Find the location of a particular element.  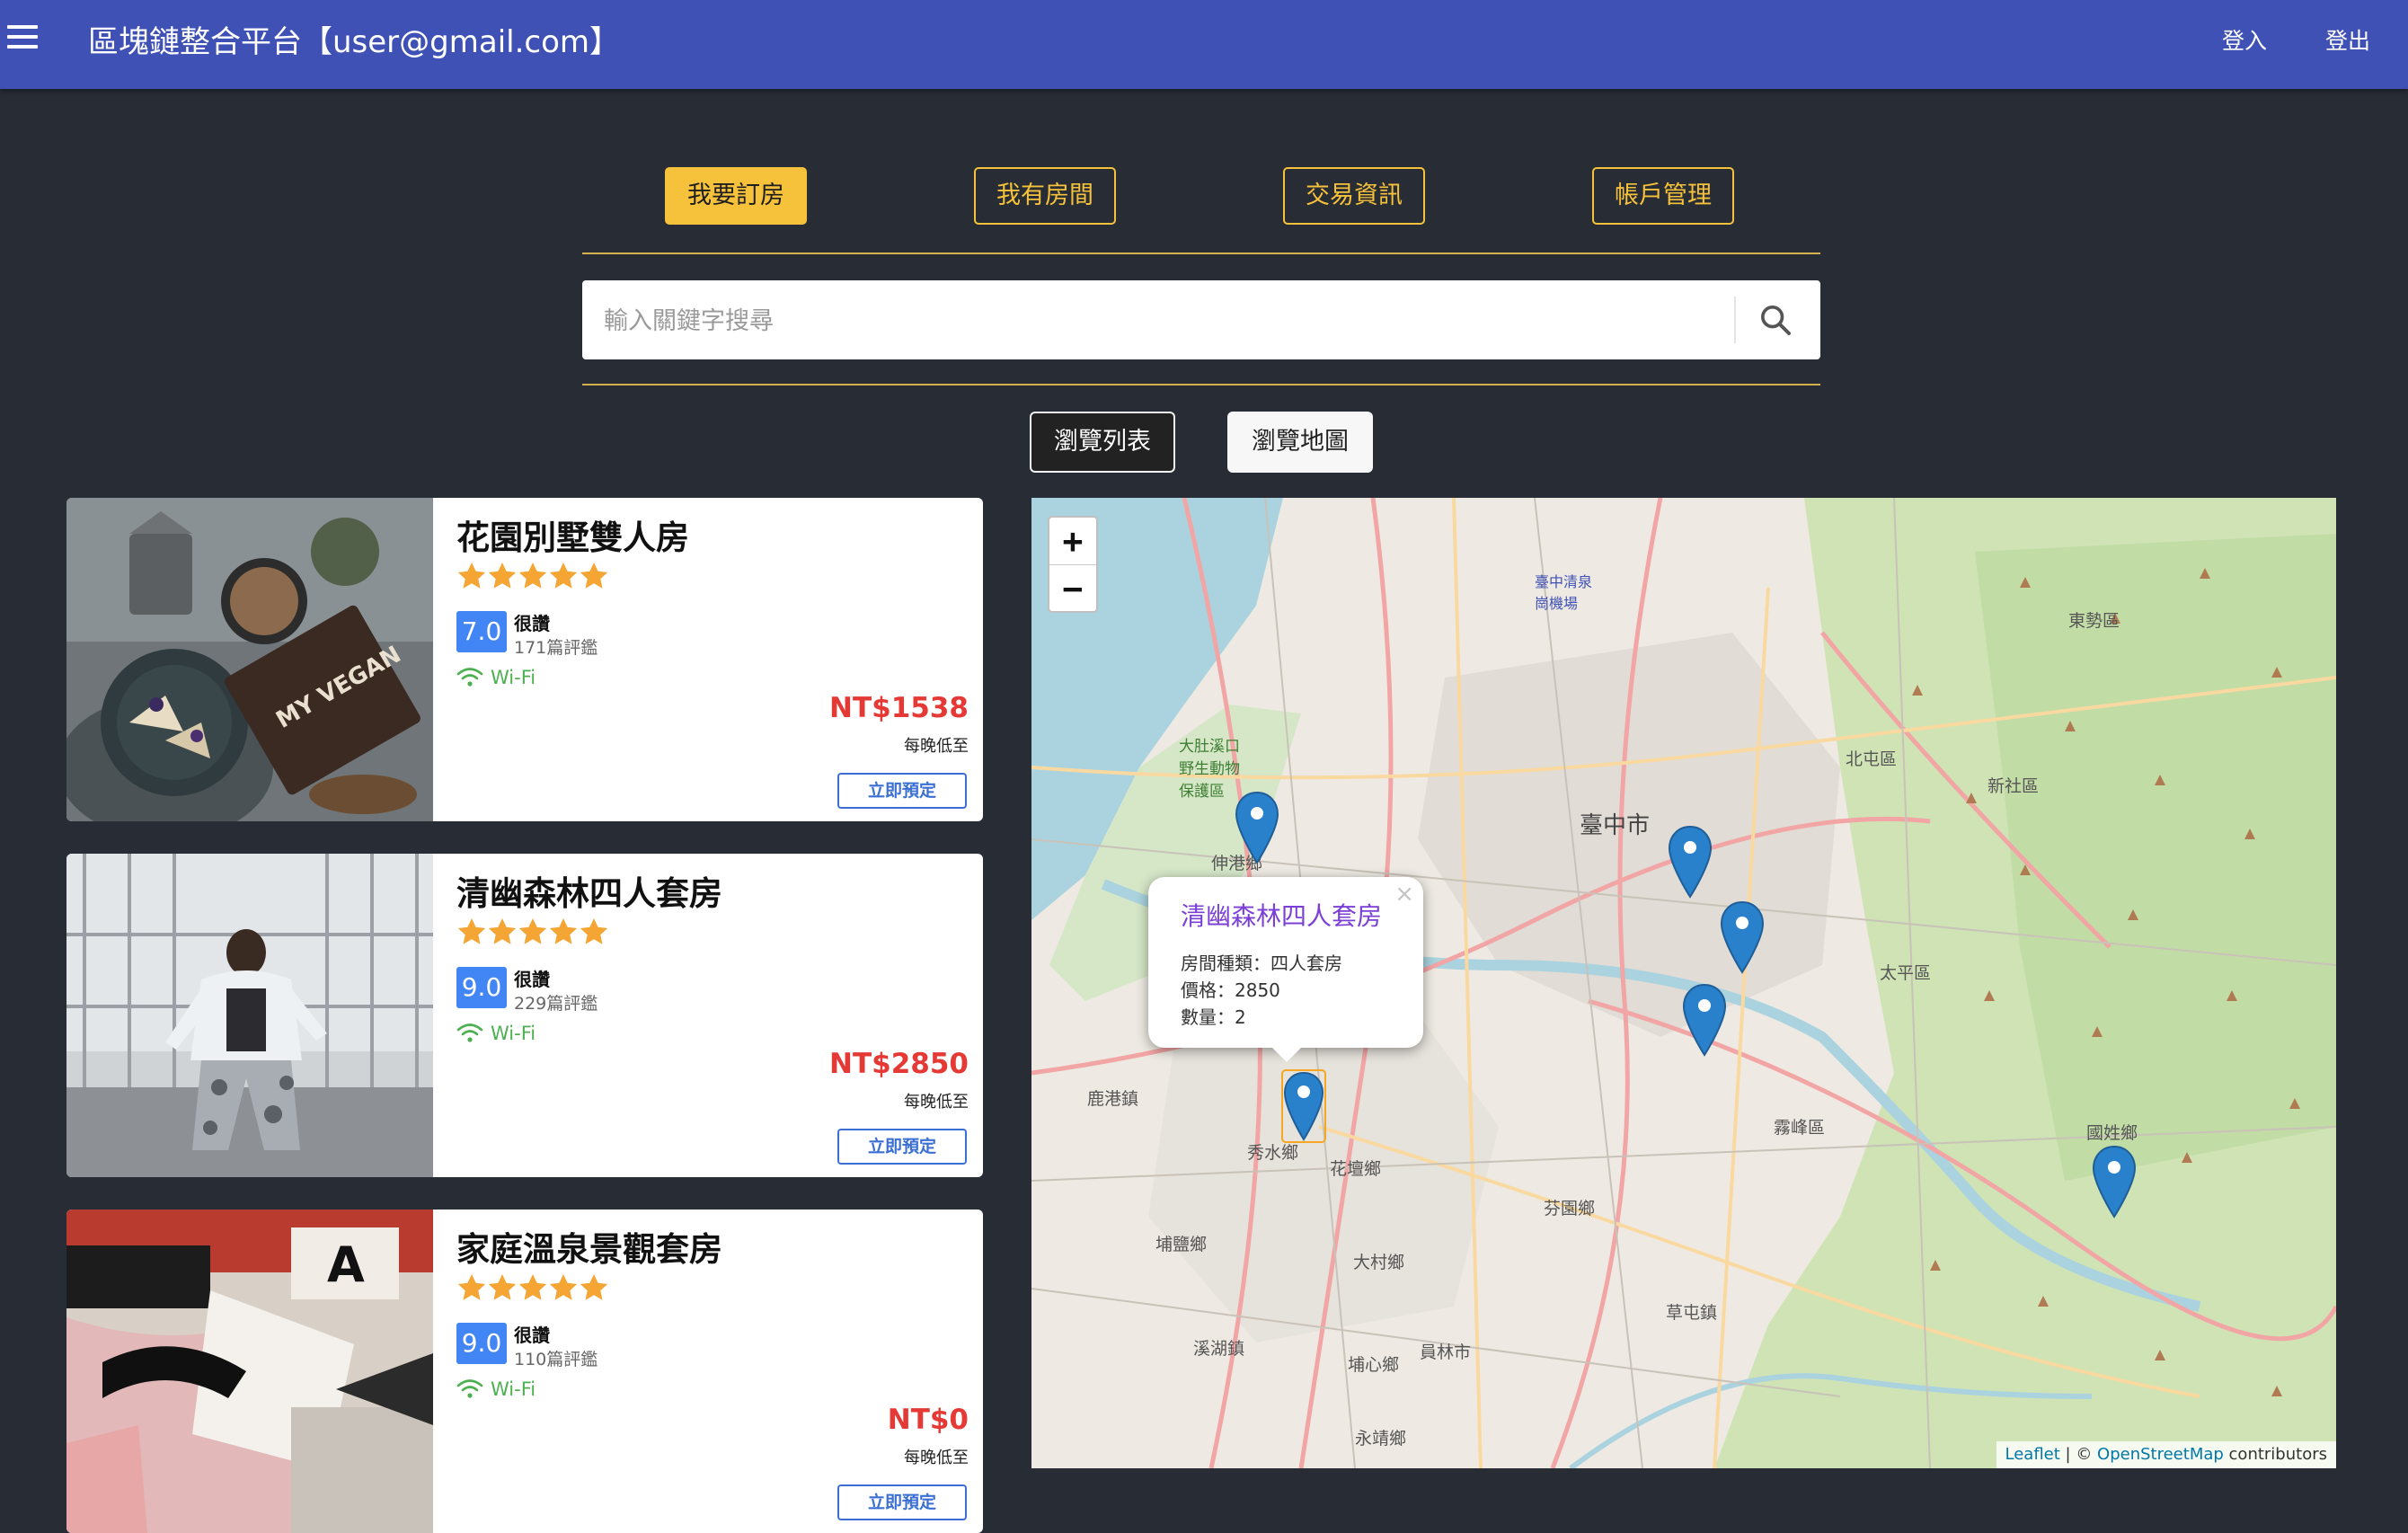

map-label-guoxing: 國姓鄉 is located at coordinates (2112, 1133).